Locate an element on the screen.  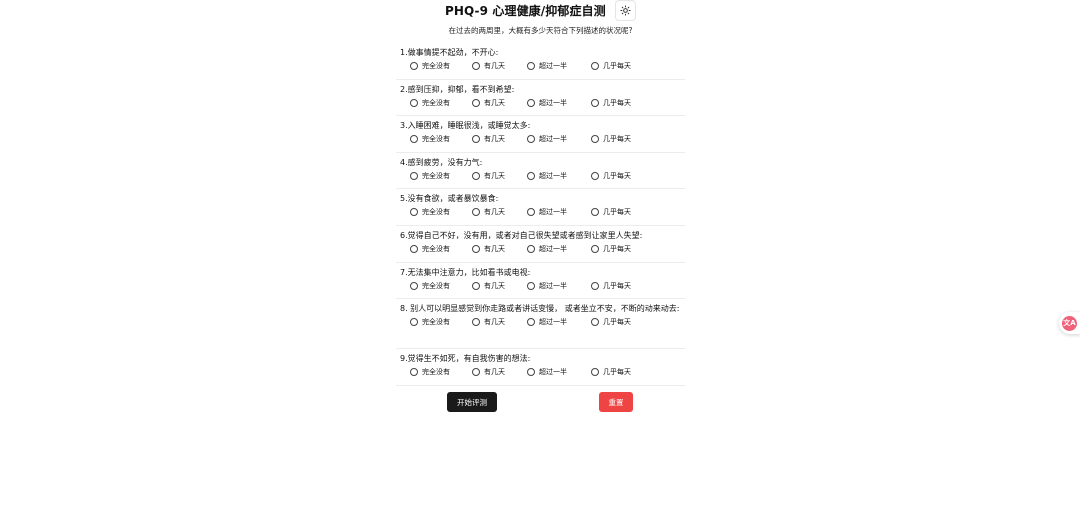
question-text: 1.做事情提不起劲，不开心: is located at coordinates (449, 52).